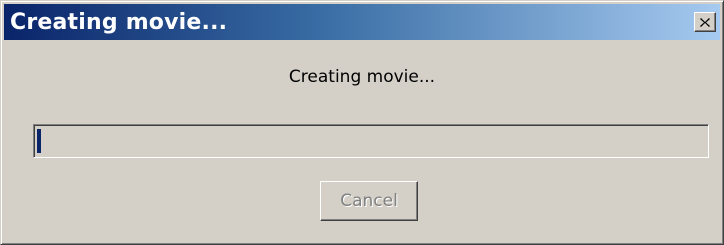  What do you see at coordinates (371, 141) in the screenshot?
I see `progress-bar` at bounding box center [371, 141].